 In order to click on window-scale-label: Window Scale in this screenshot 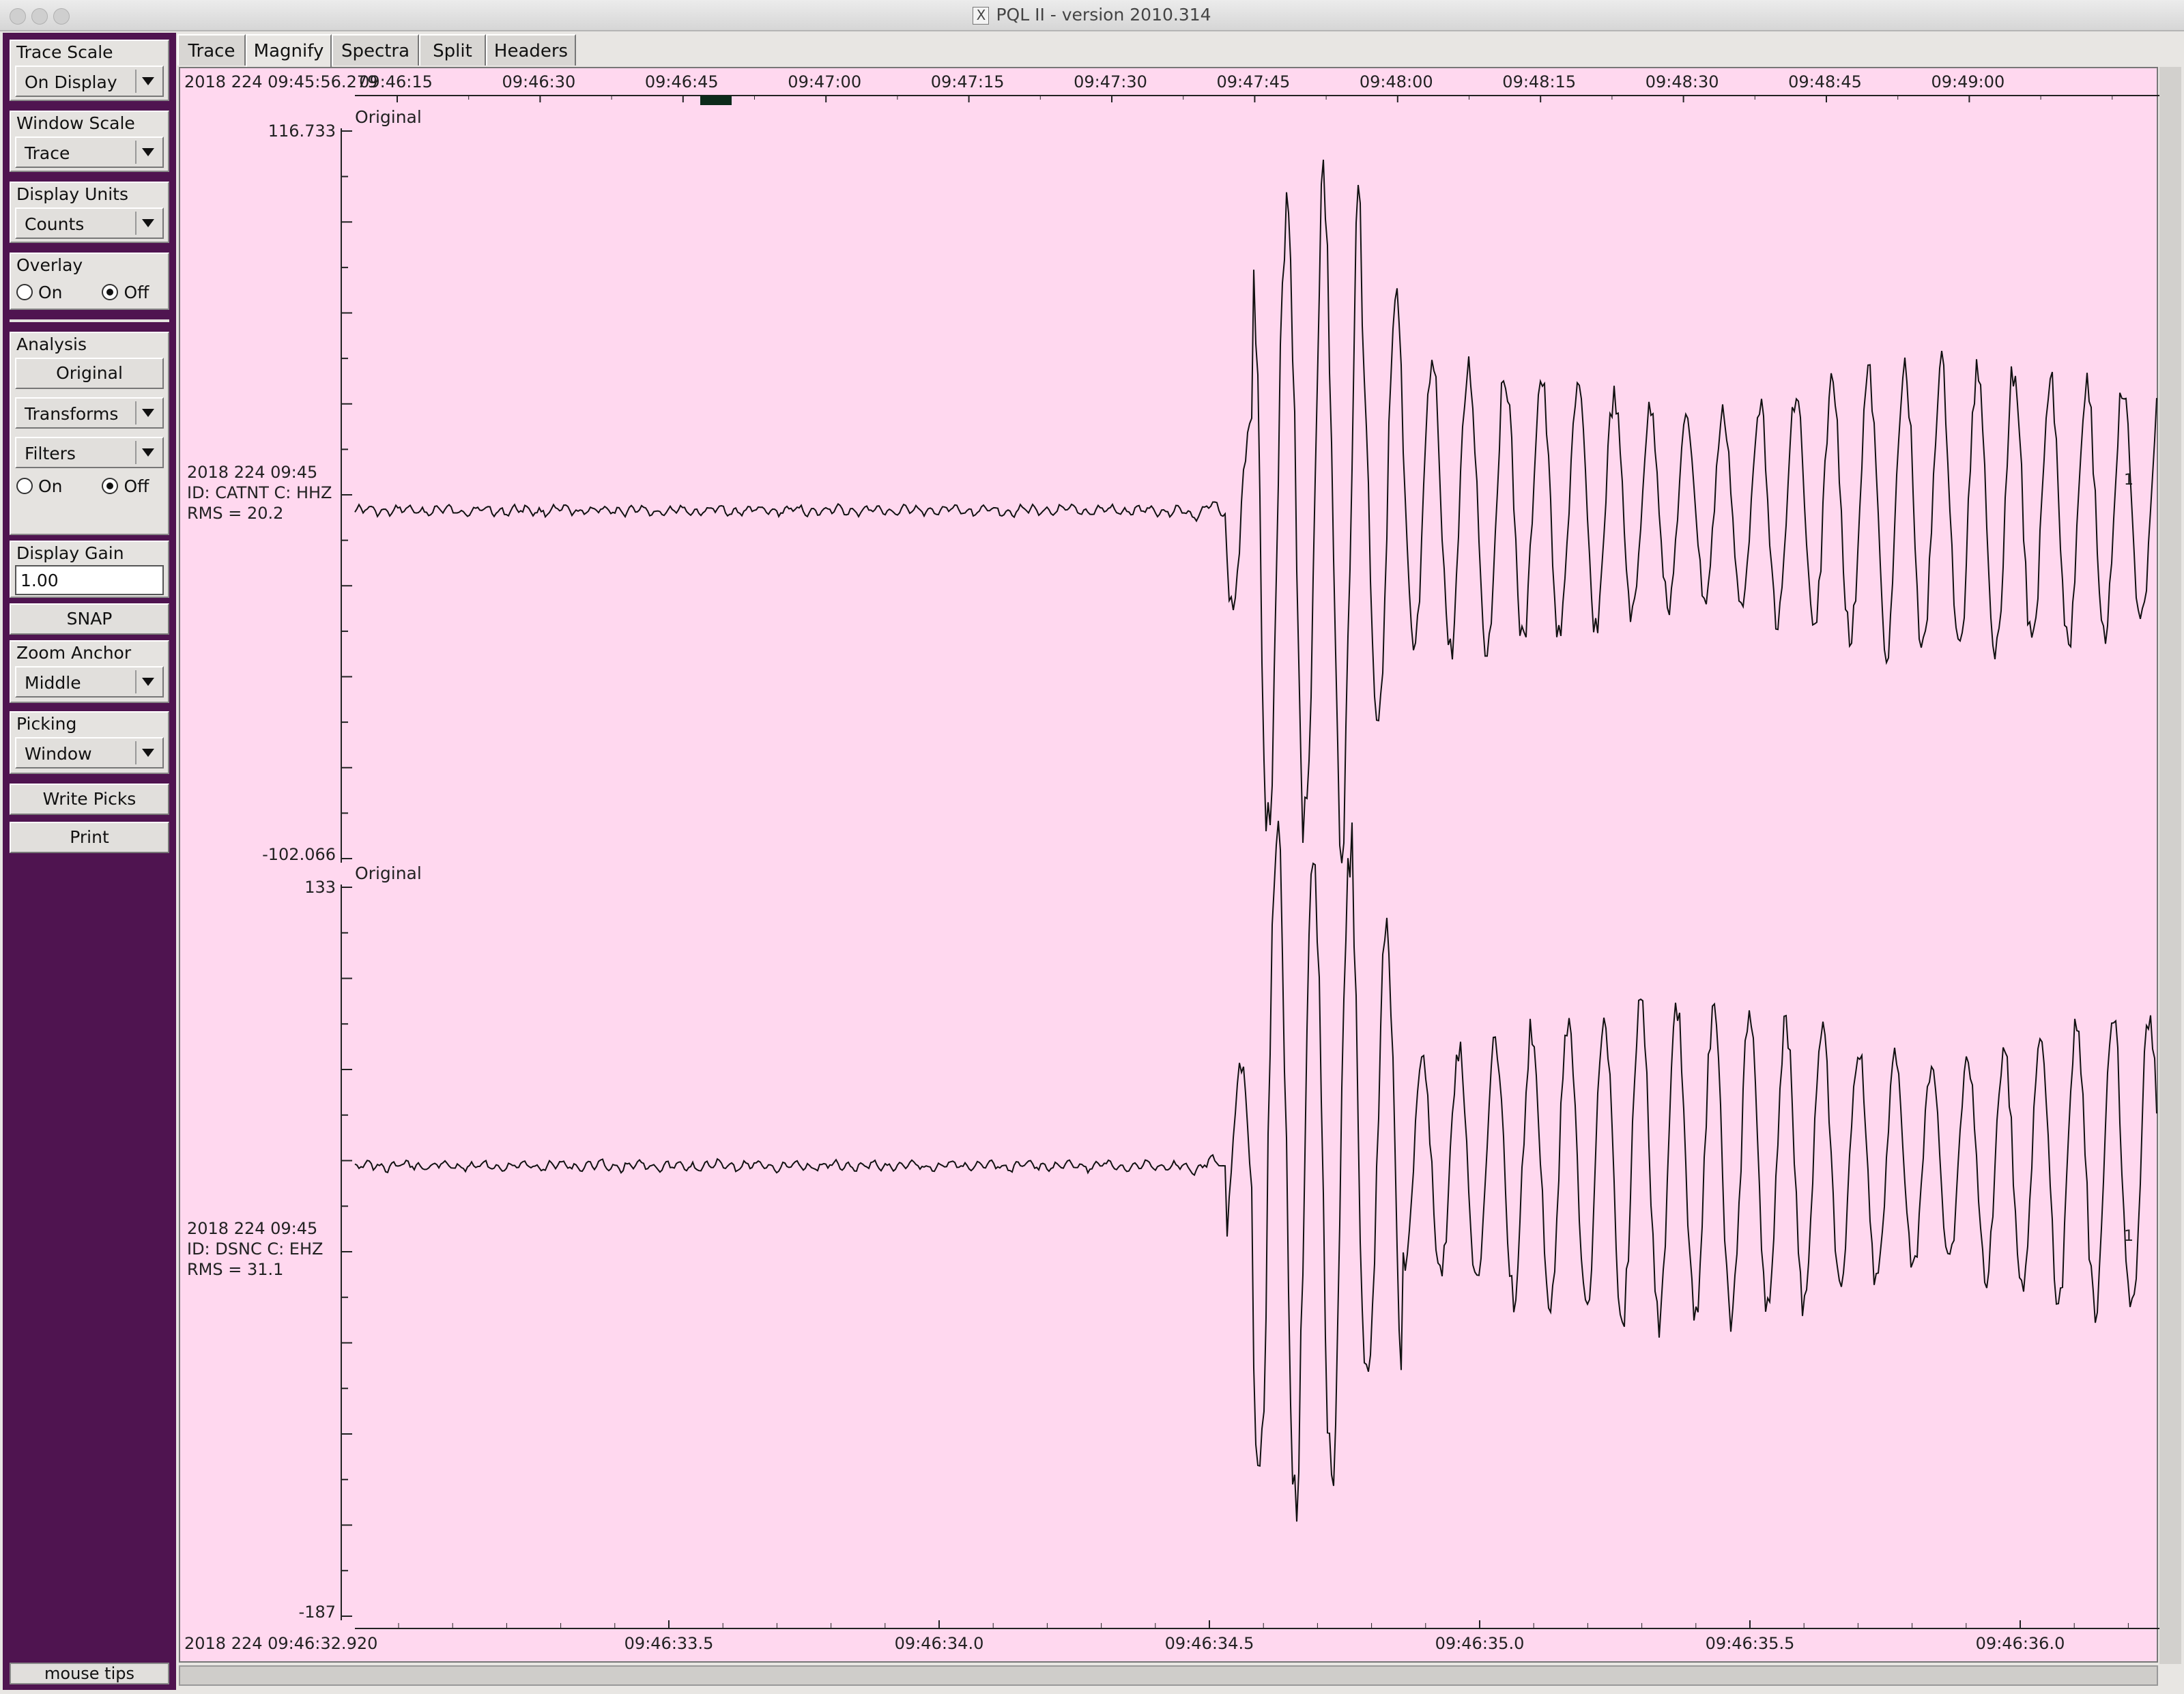, I will do `click(75, 123)`.